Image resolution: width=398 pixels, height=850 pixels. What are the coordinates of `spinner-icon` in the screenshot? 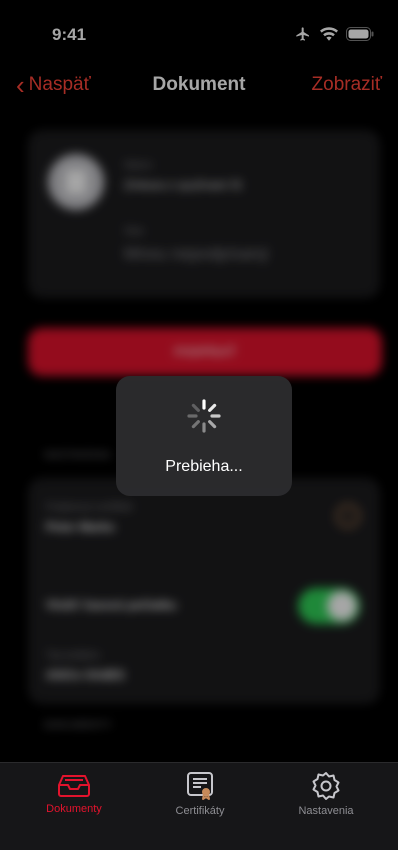 It's located at (204, 416).